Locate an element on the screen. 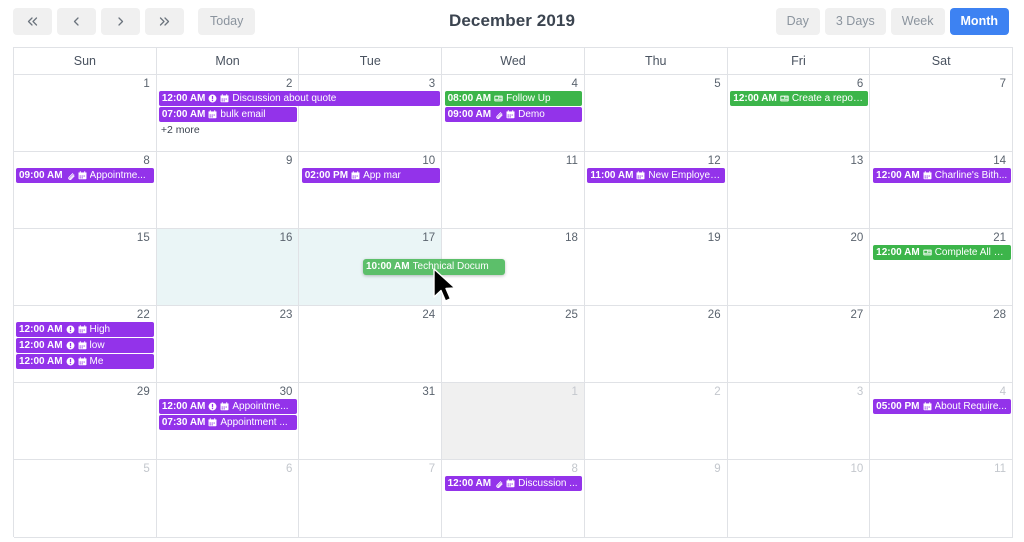 The height and width of the screenshot is (542, 1024). double-chevron-left-icon is located at coordinates (32, 21).